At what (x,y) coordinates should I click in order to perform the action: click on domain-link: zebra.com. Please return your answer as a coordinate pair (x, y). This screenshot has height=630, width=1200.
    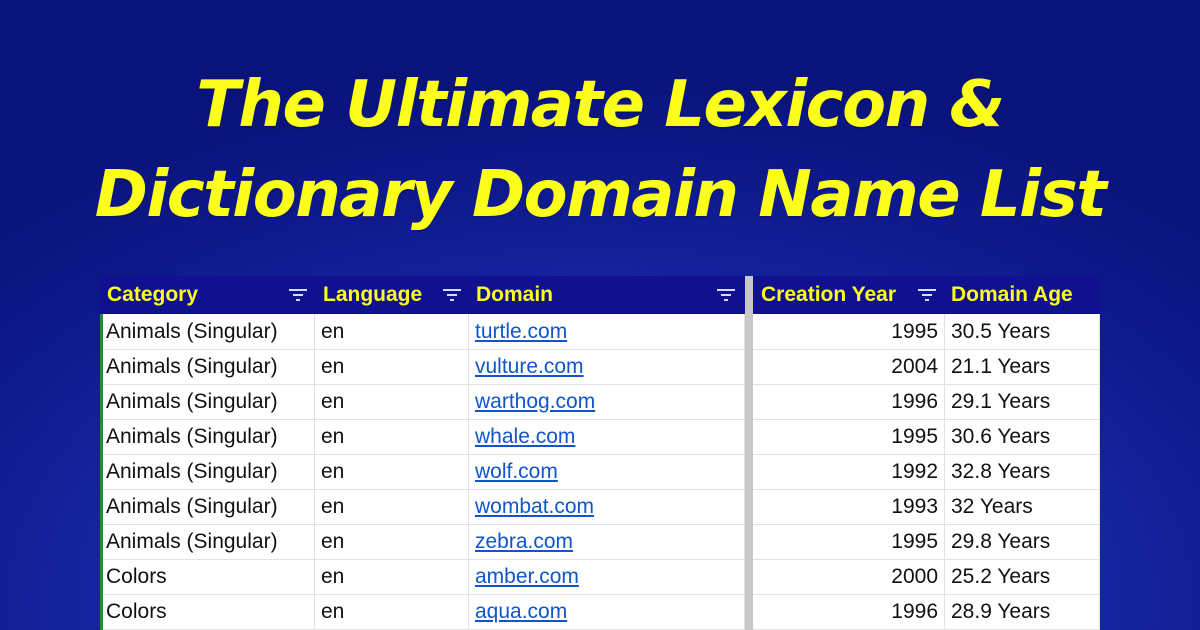
    Looking at the image, I should click on (524, 541).